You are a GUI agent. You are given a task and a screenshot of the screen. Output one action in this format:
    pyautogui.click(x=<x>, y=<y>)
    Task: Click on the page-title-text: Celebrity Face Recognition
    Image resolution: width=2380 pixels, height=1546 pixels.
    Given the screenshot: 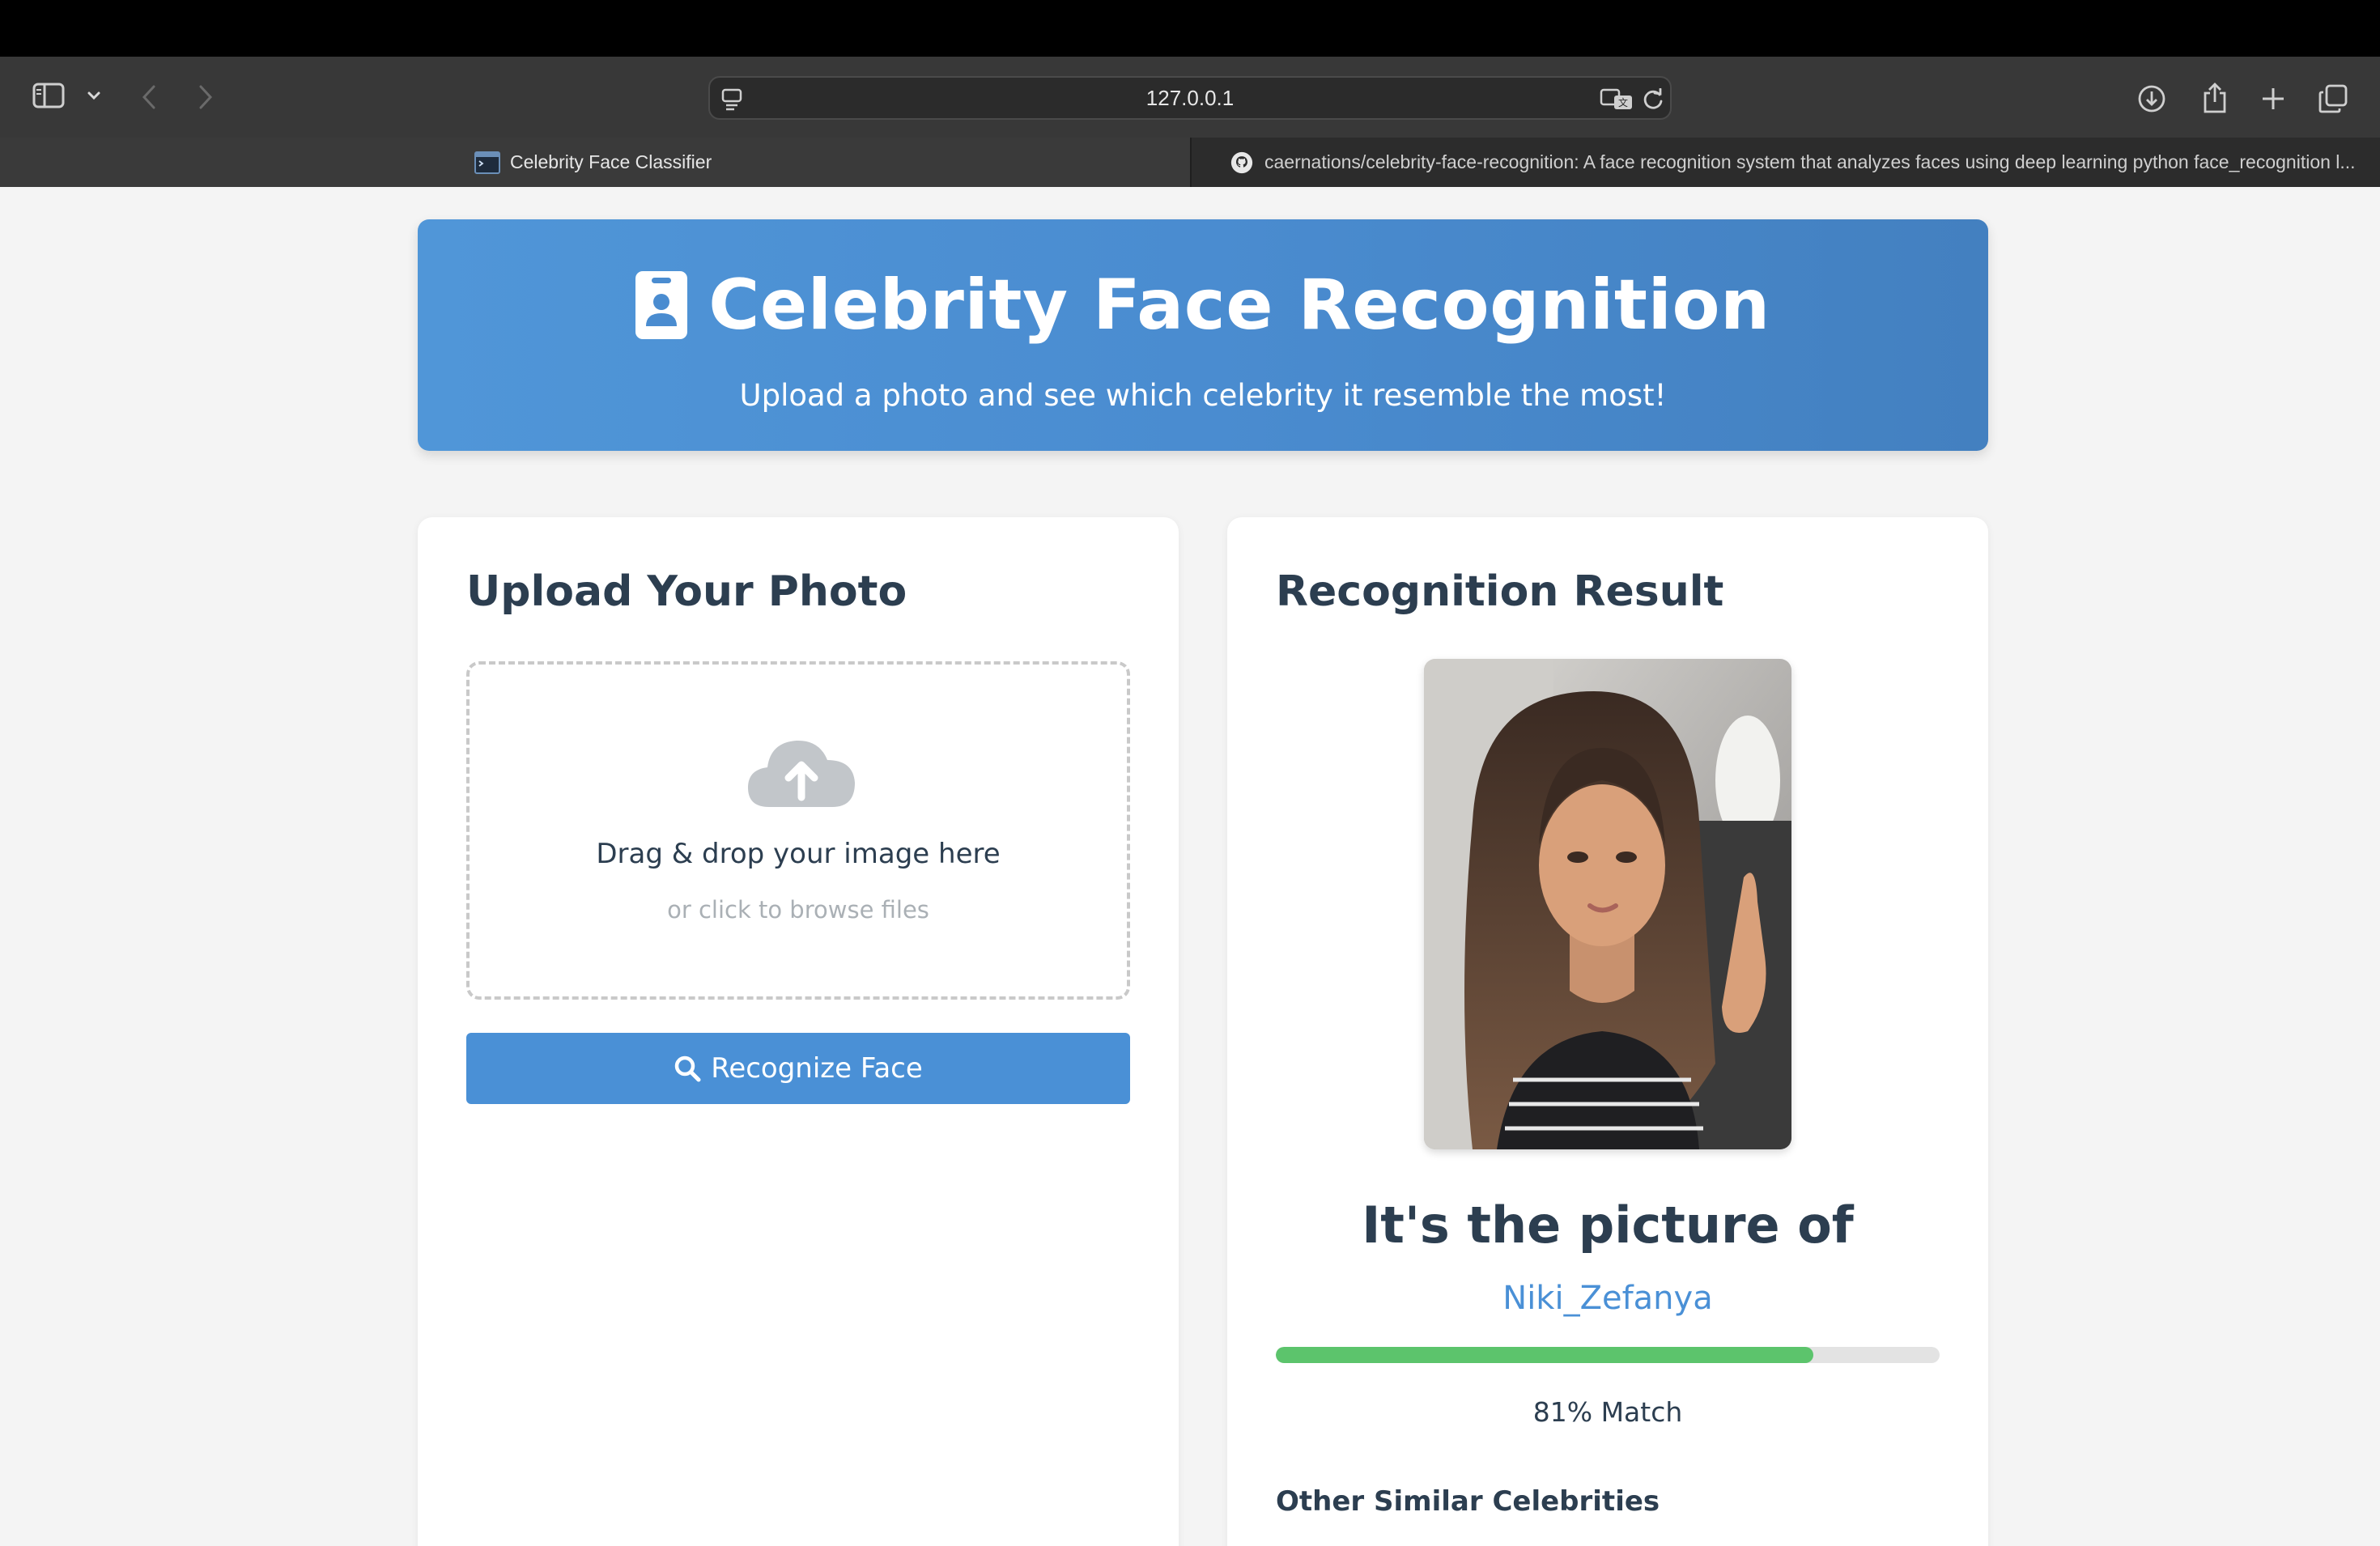 What is the action you would take?
    pyautogui.click(x=1239, y=305)
    